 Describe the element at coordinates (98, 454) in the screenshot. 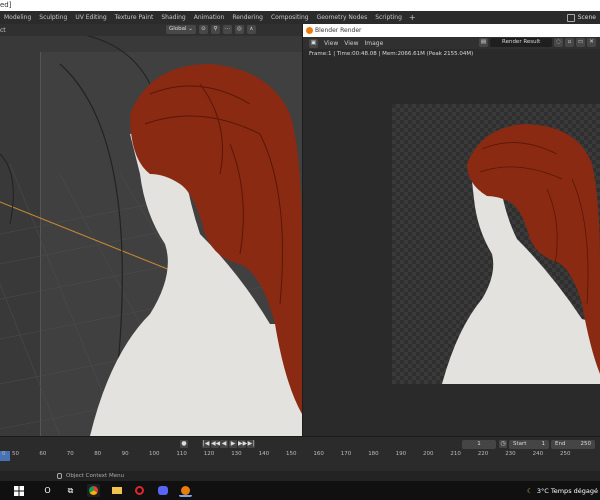

I see `ruler-tick: 80` at that location.